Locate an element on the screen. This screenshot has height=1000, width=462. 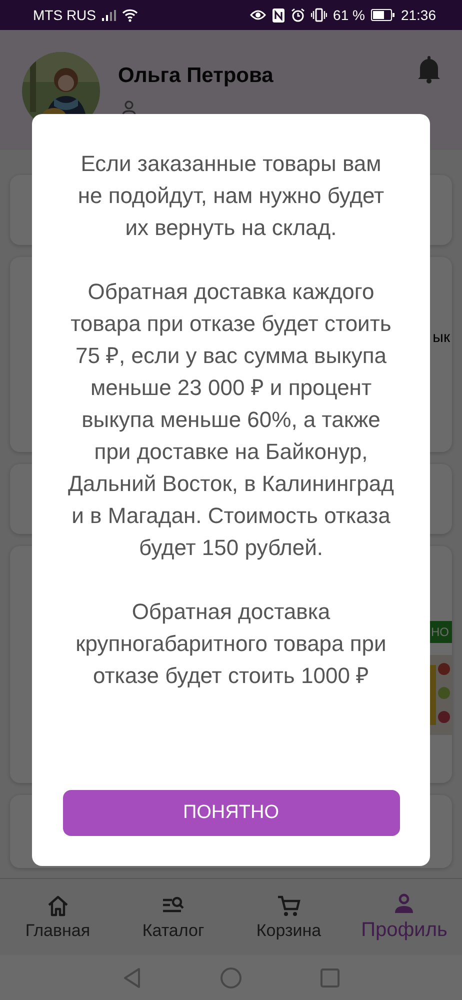
recents-icon is located at coordinates (330, 978).